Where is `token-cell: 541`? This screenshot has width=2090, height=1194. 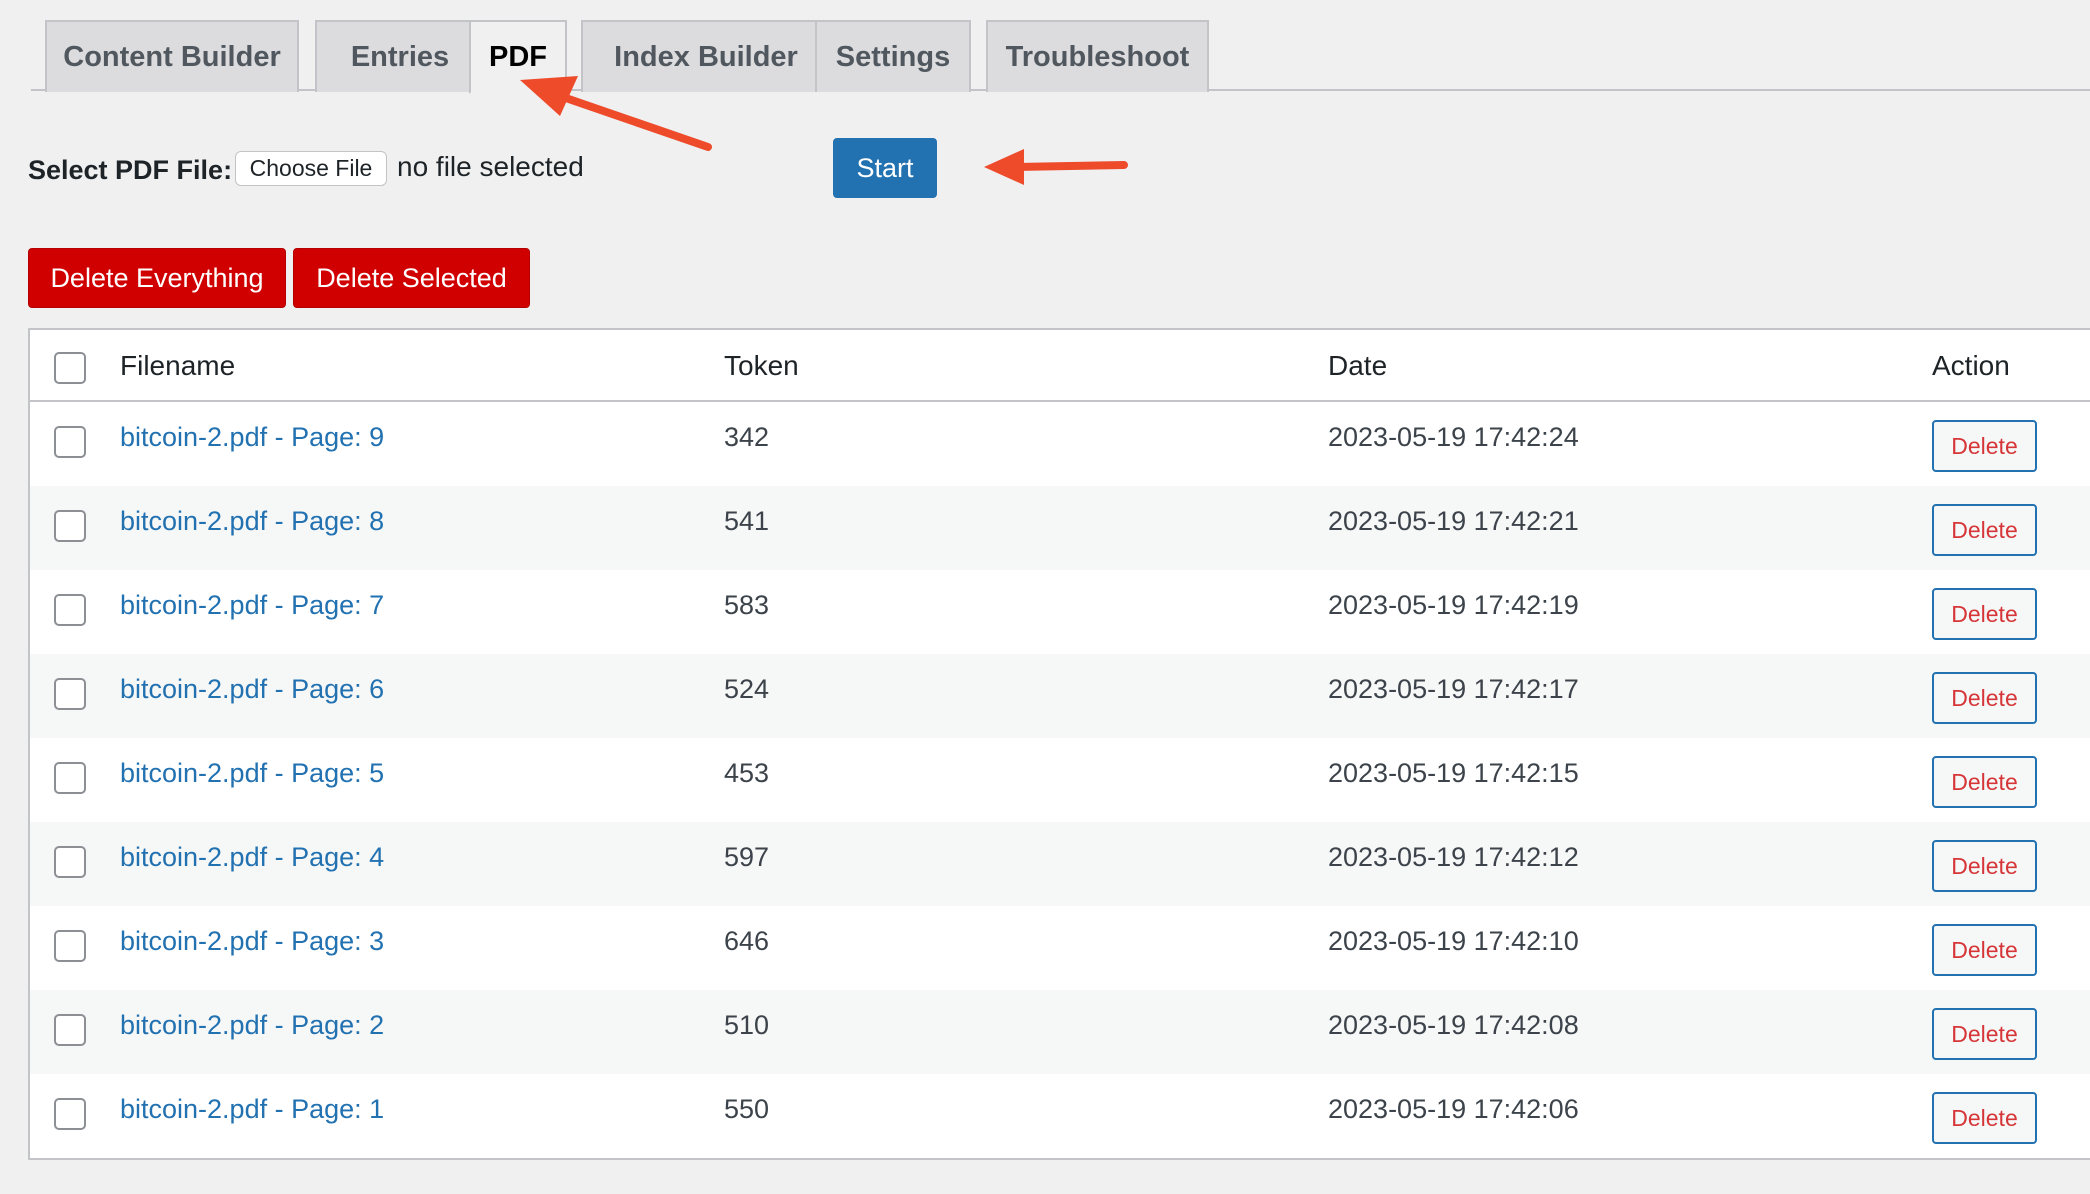
token-cell: 541 is located at coordinates (747, 521).